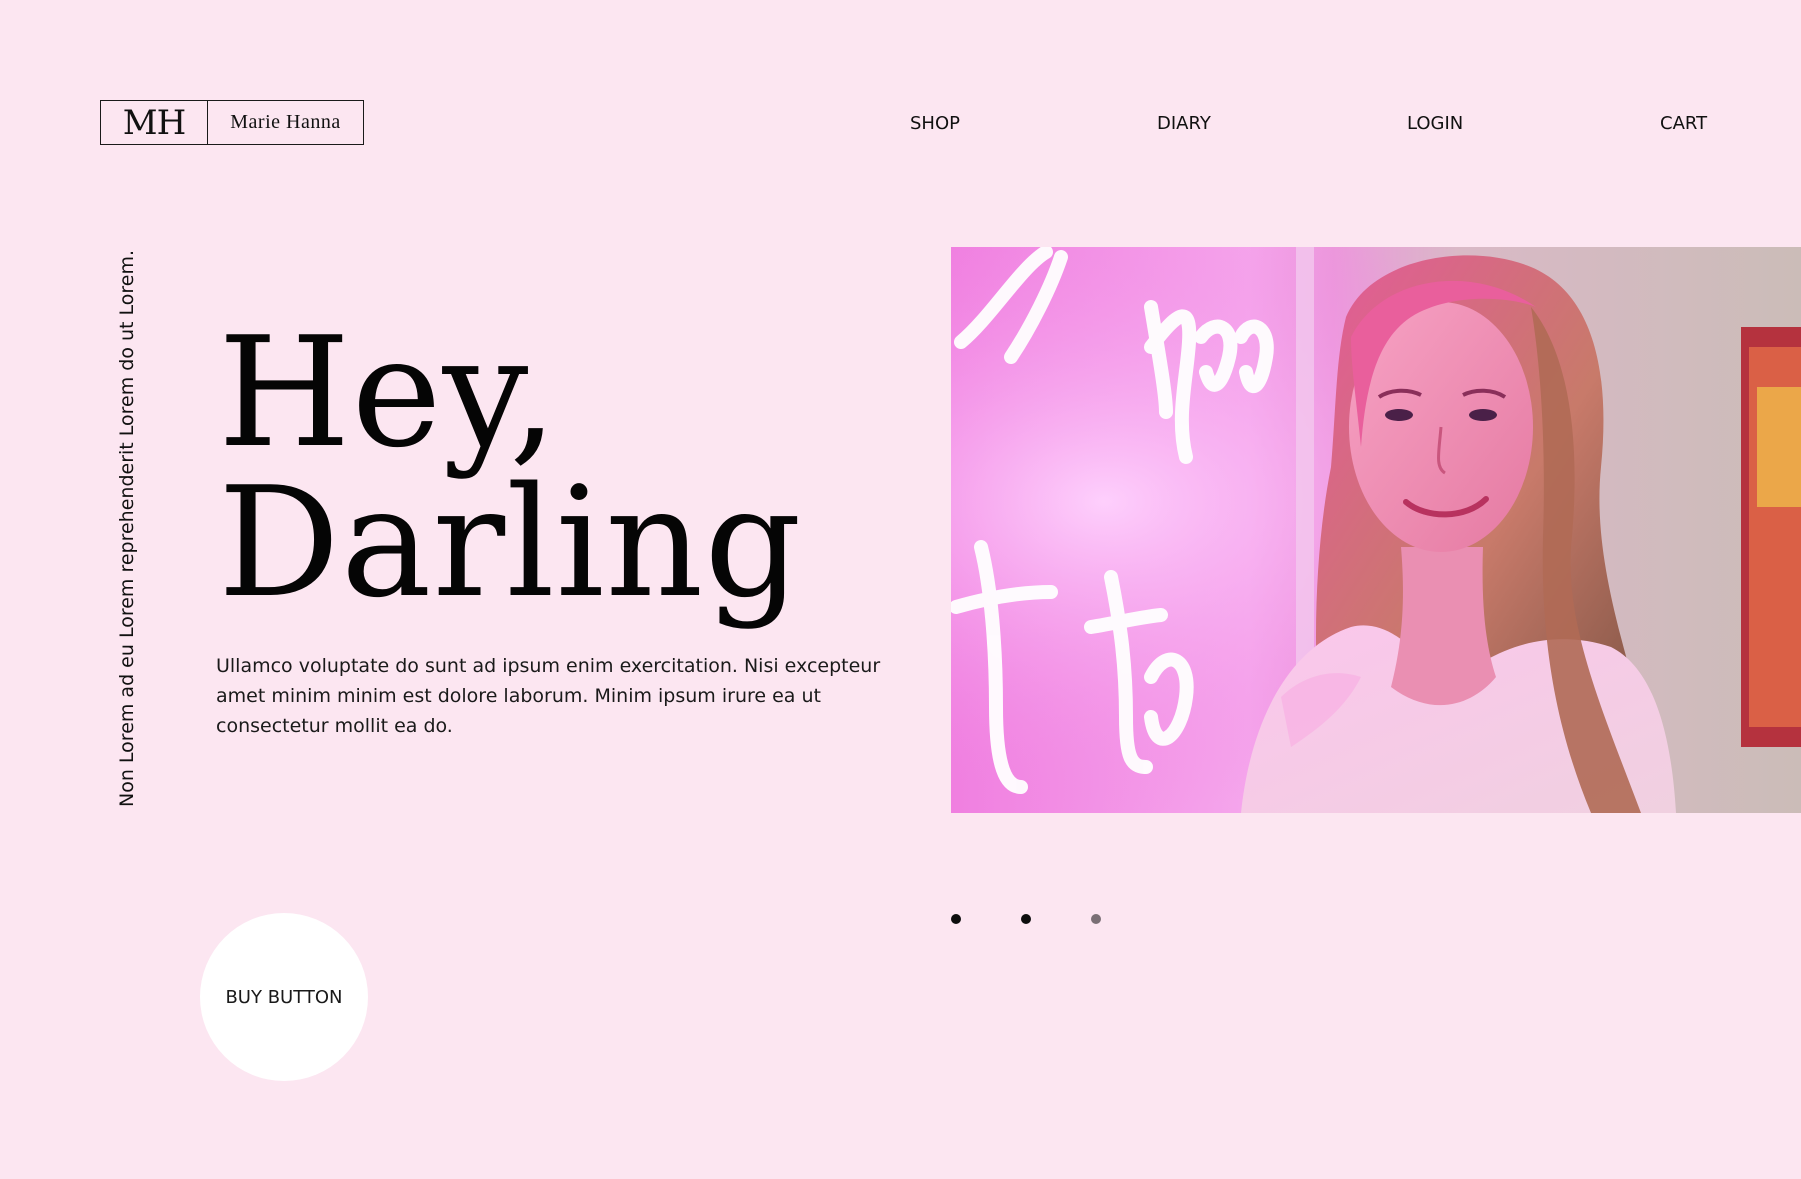 This screenshot has height=1179, width=1801. What do you see at coordinates (935, 124) in the screenshot?
I see `nav-shop-link: SHOP` at bounding box center [935, 124].